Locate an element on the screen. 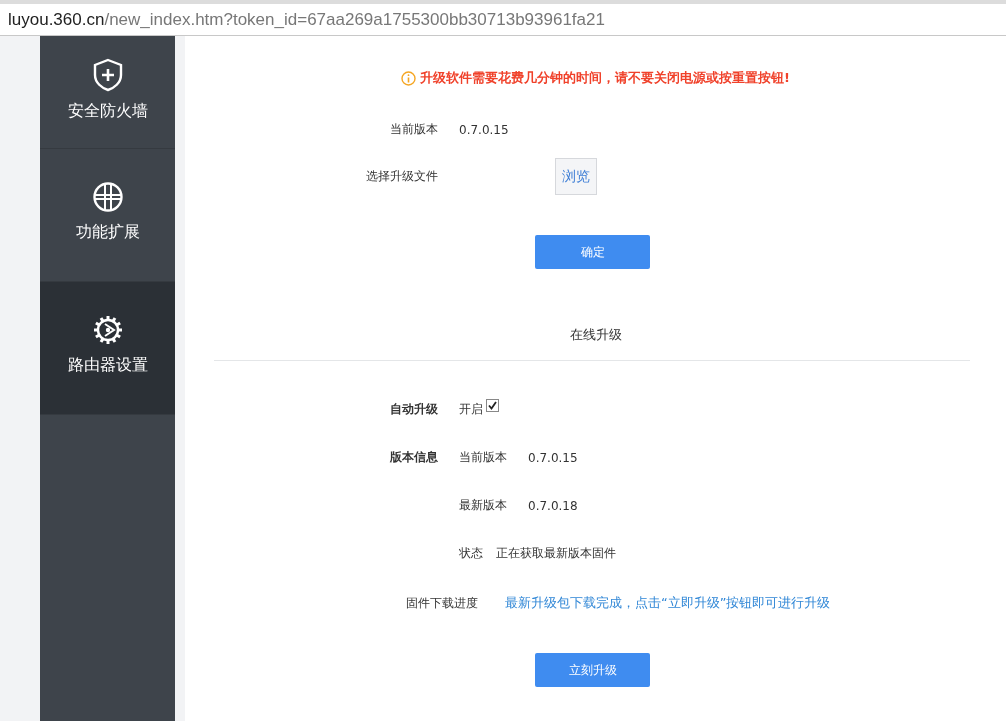 The image size is (1006, 722). address-url: luyou.360.cn/new_index.htm?token_id=67aa269a1755300bb30713b93961fa21 is located at coordinates (306, 19).